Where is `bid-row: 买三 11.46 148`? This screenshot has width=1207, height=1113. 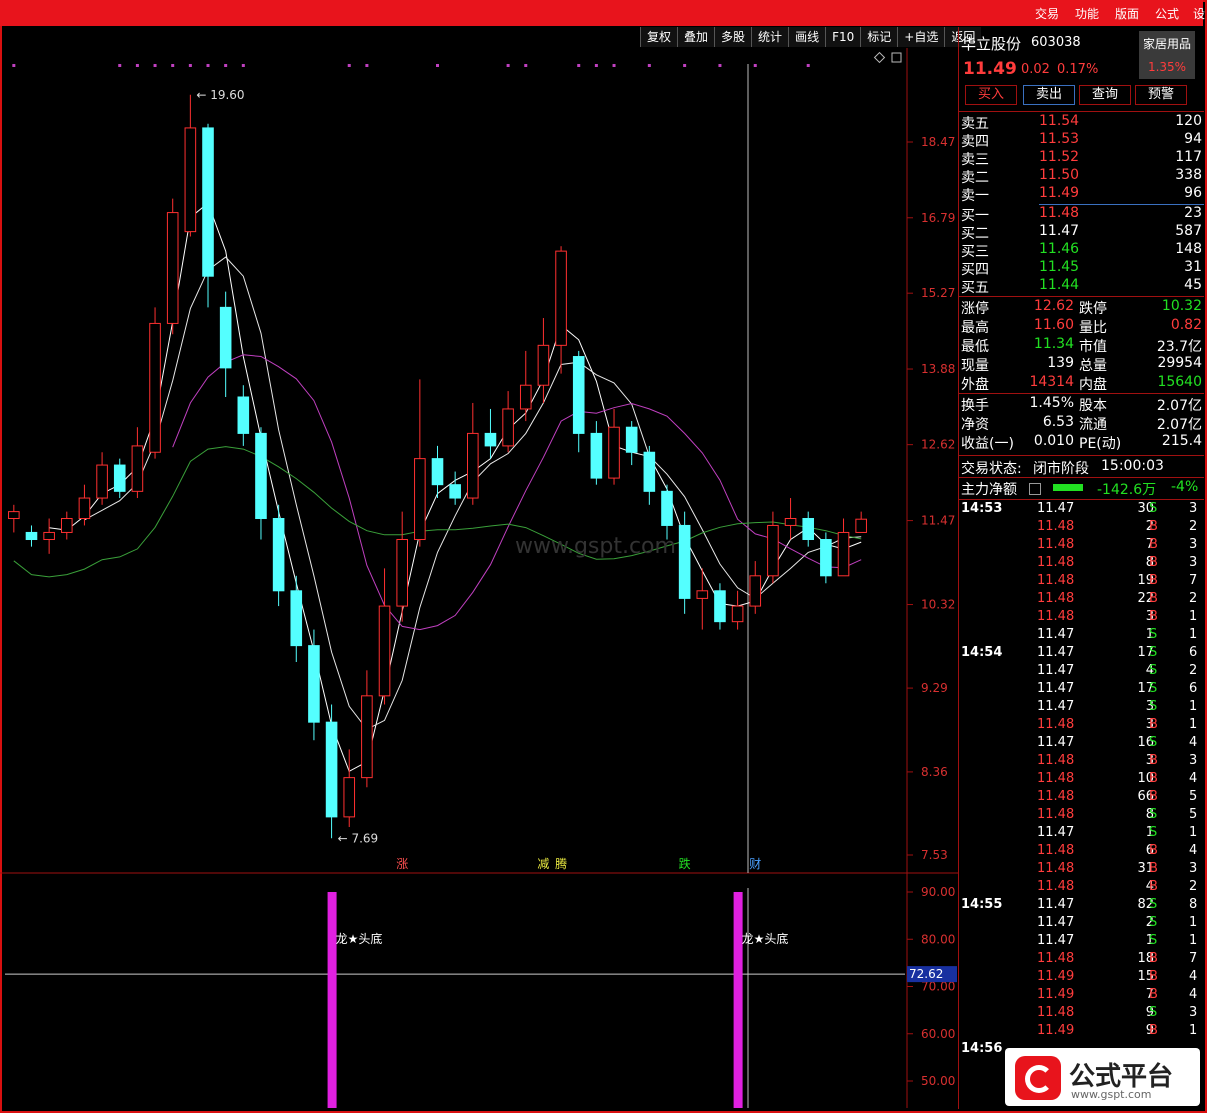 bid-row: 买三 11.46 148 is located at coordinates (1081, 250).